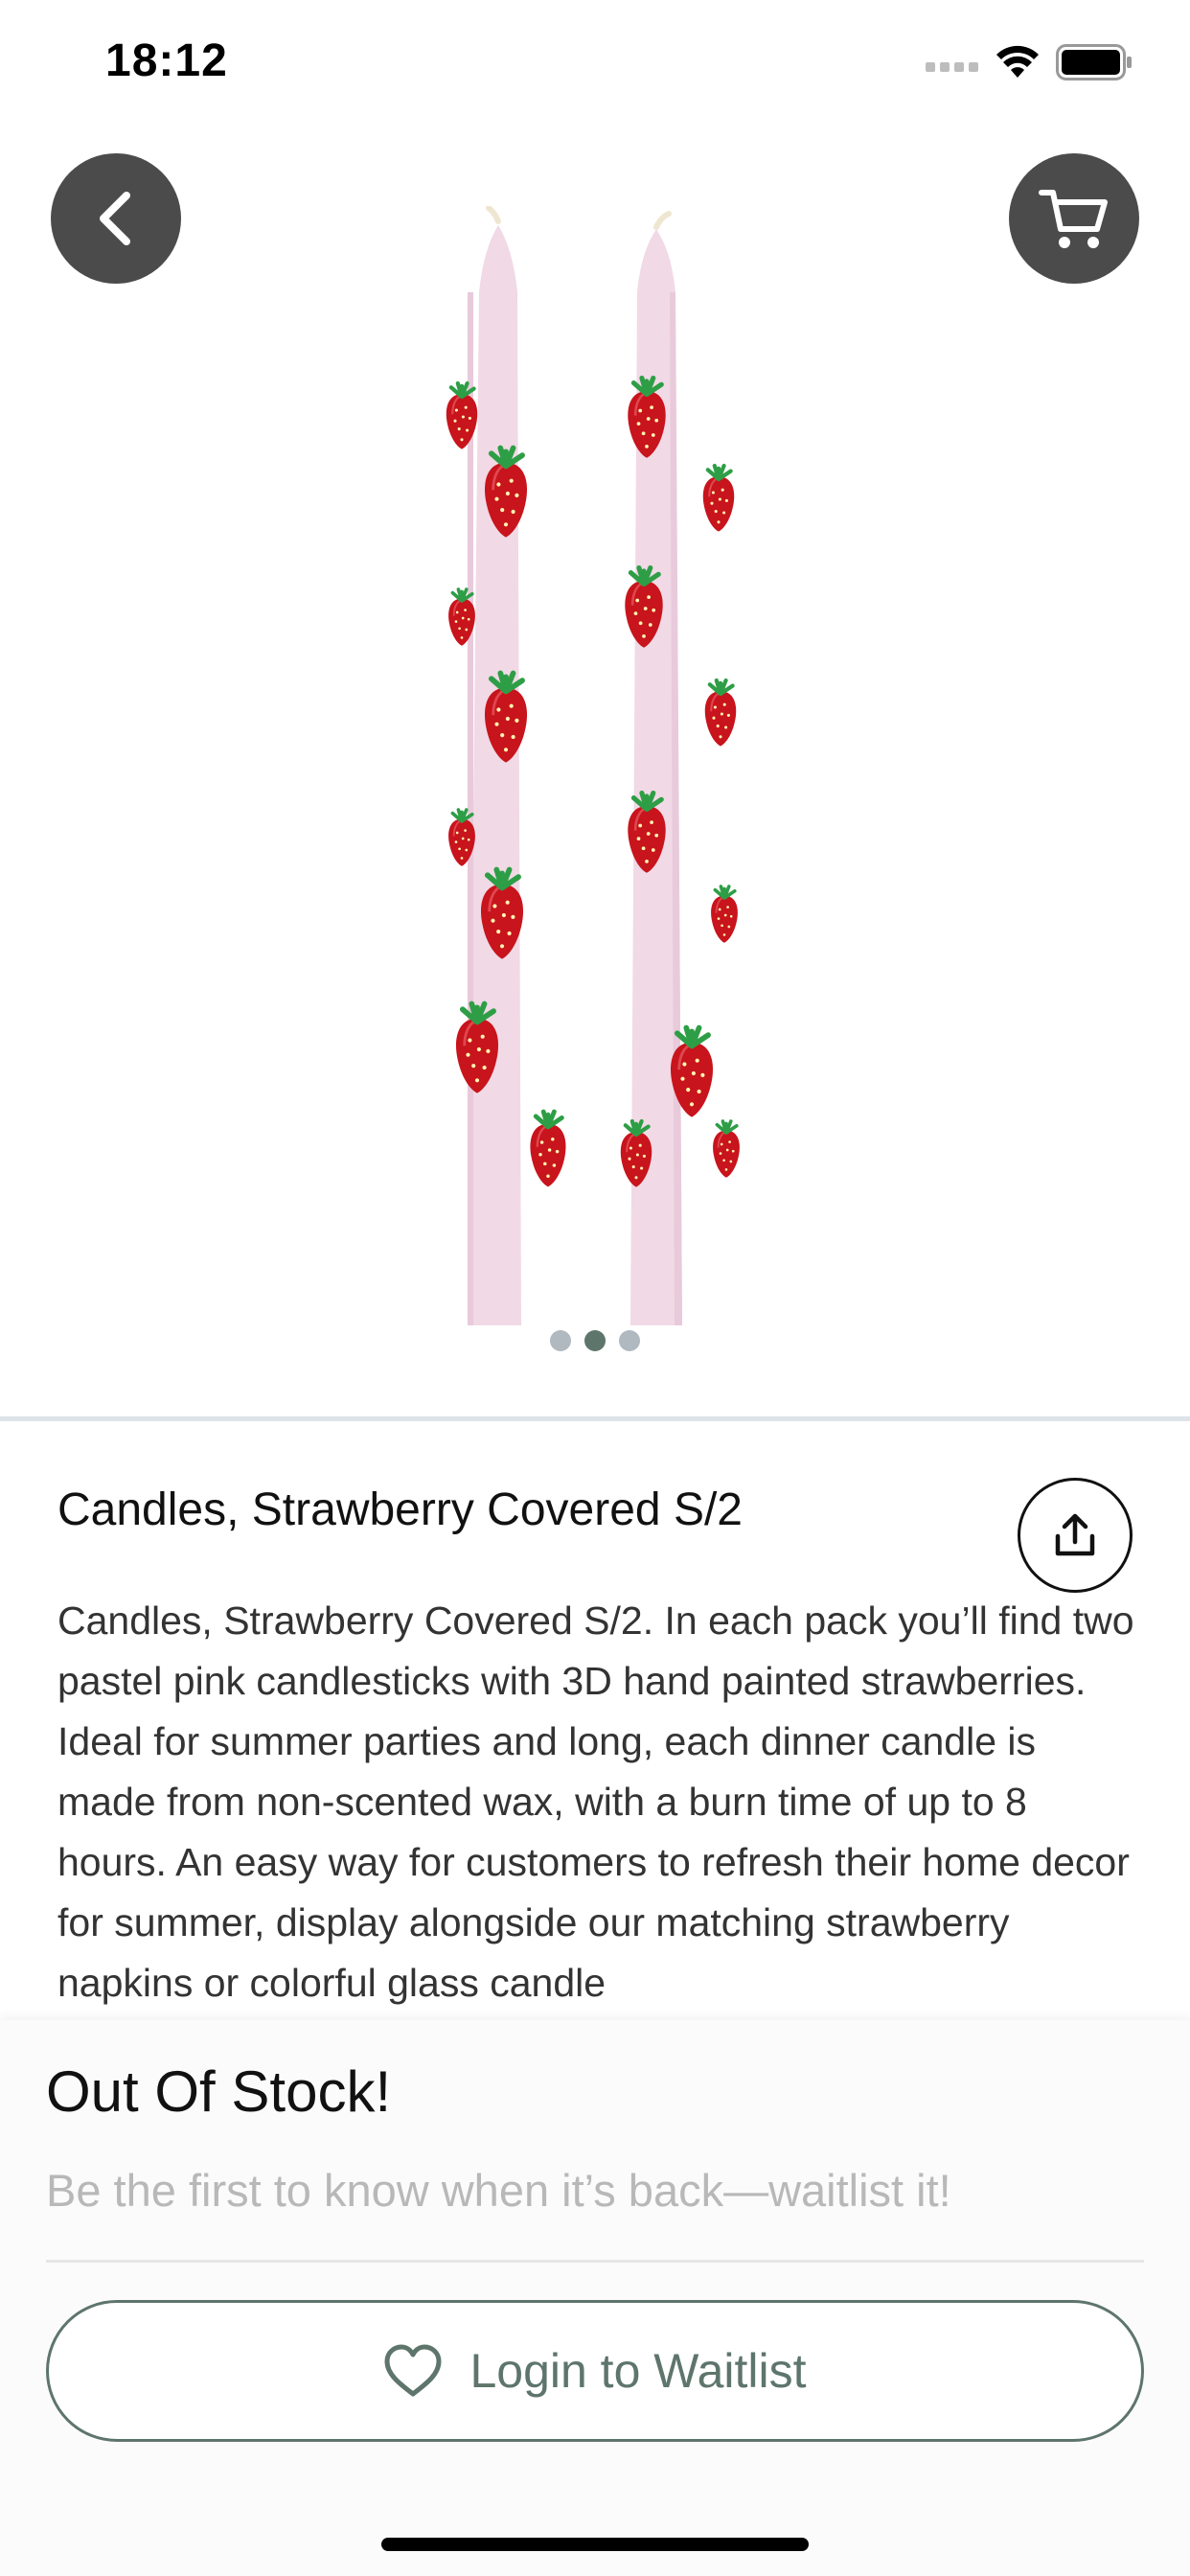 The width and height of the screenshot is (1190, 2576). What do you see at coordinates (1017, 62) in the screenshot?
I see `wifi-icon` at bounding box center [1017, 62].